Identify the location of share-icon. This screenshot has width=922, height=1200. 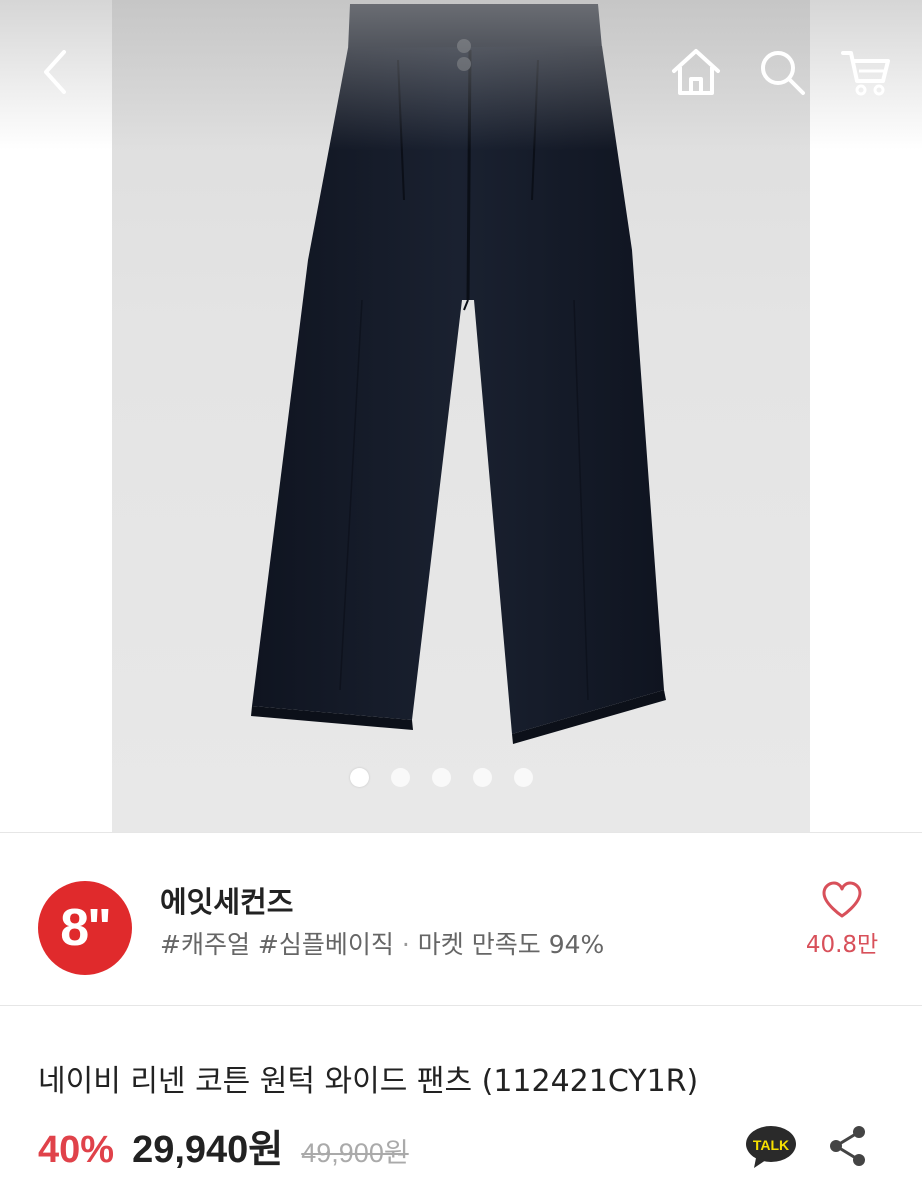
(847, 1146).